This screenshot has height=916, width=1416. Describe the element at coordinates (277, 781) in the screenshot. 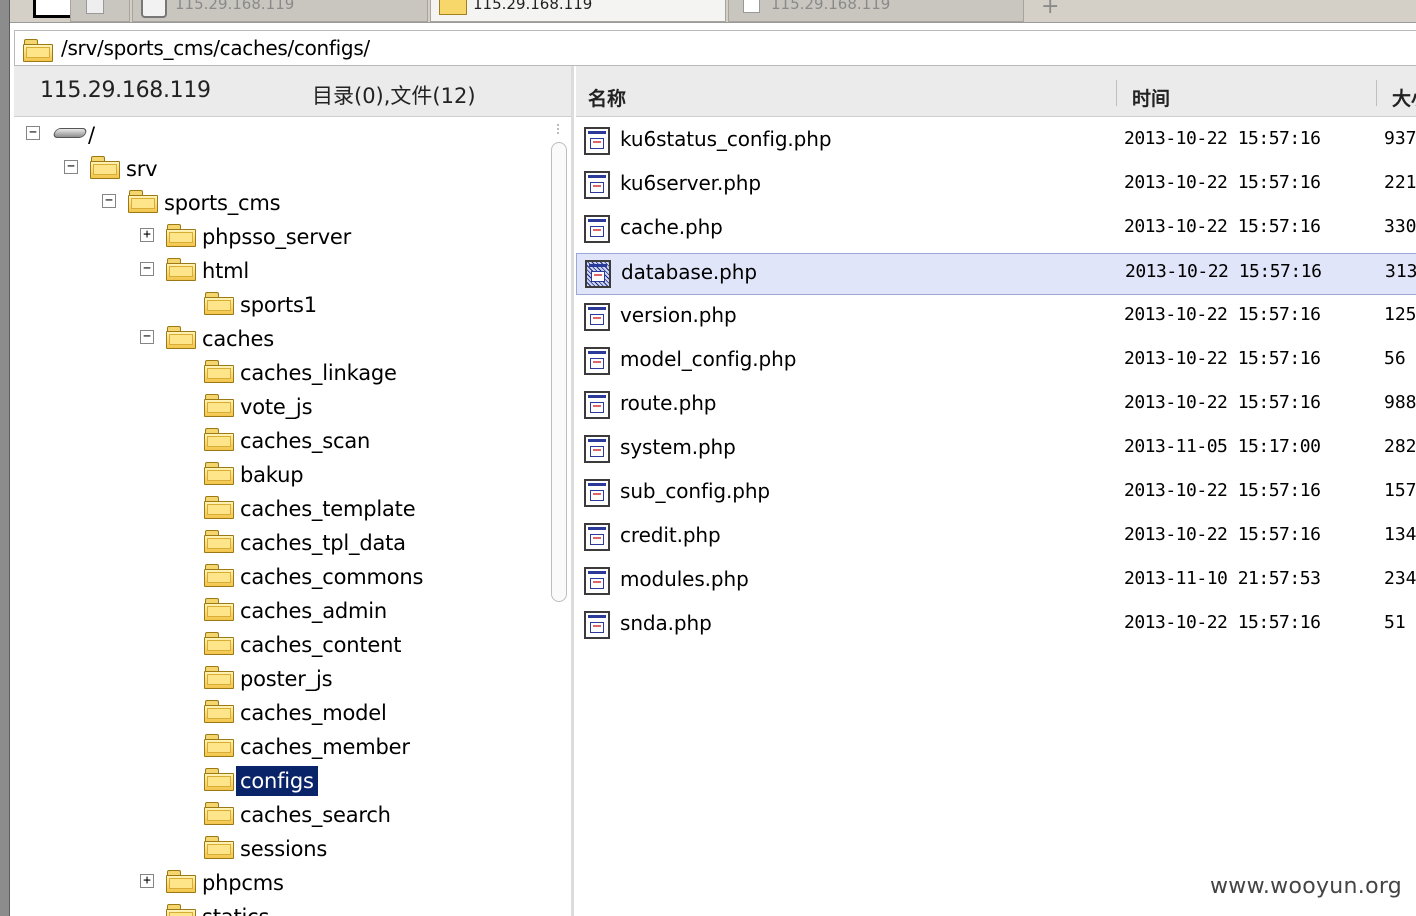

I see `tree-node-label: configs` at that location.